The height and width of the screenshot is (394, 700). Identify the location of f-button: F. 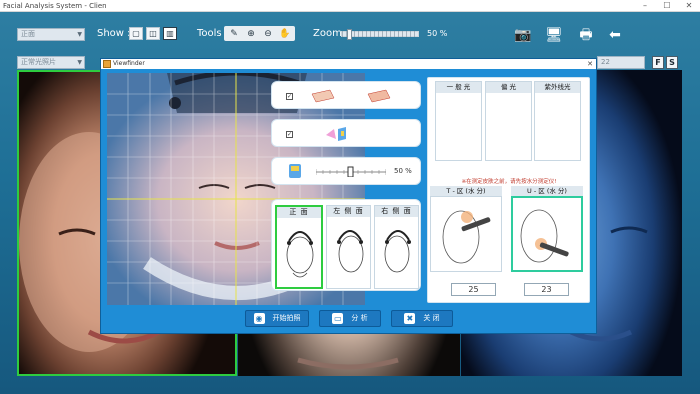
(658, 62).